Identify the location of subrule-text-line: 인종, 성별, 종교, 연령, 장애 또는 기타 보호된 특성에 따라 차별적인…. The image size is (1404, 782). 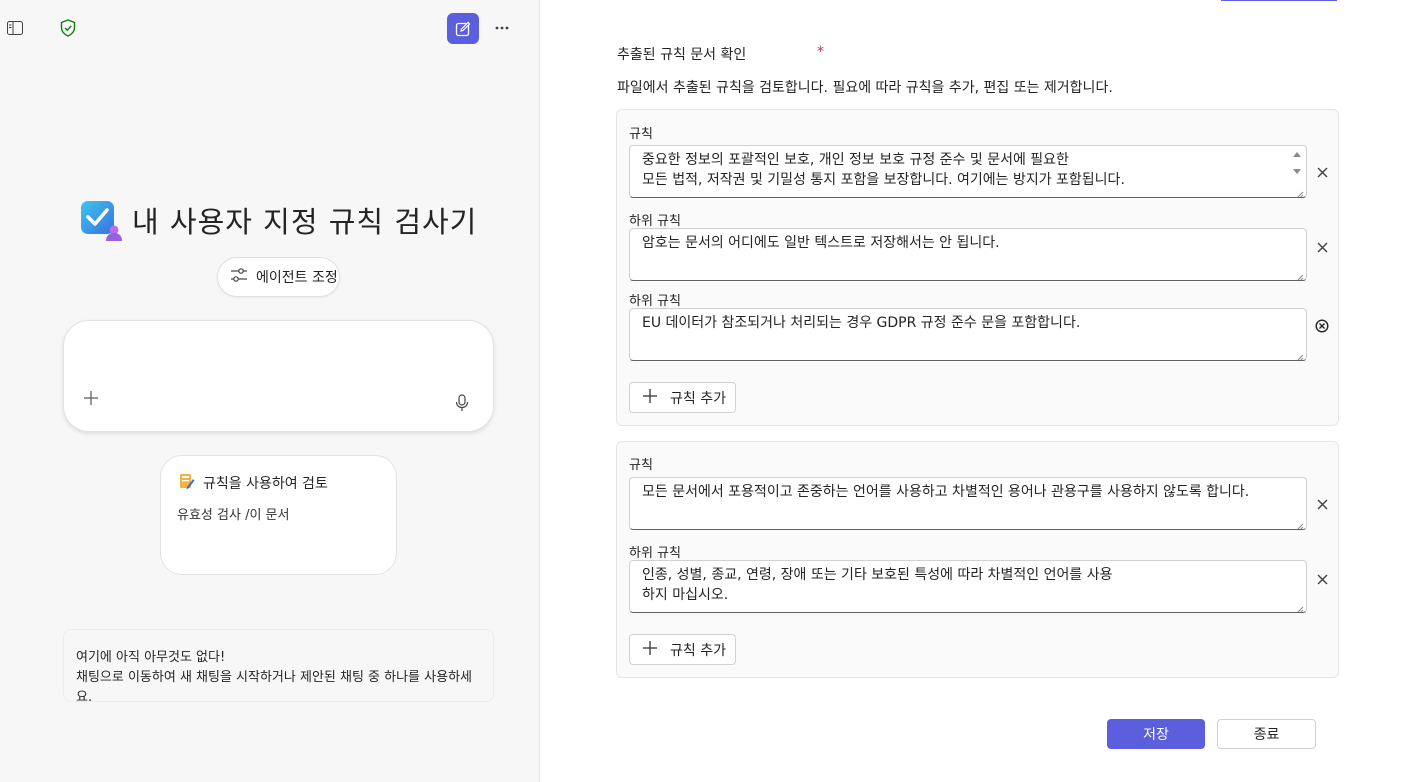
(877, 575).